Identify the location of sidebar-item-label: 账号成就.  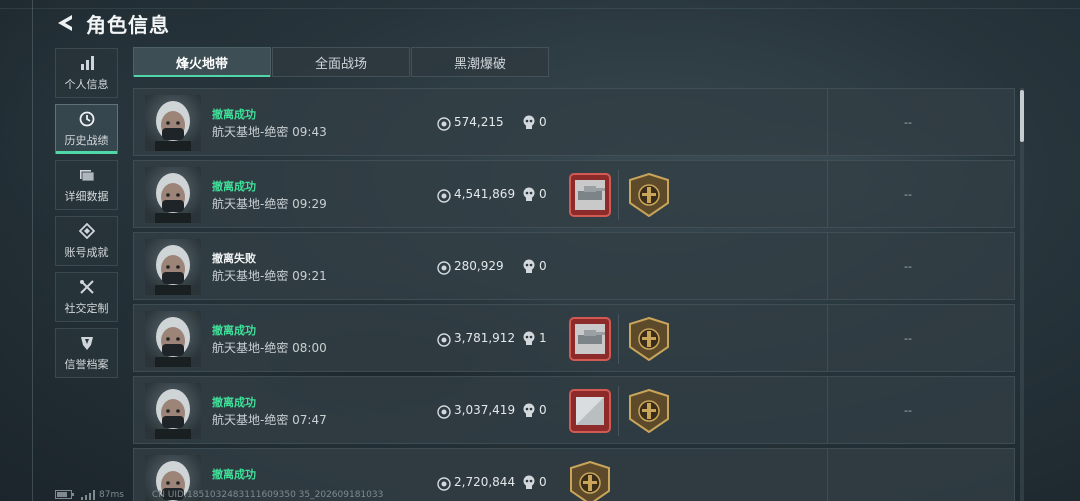
(86, 252).